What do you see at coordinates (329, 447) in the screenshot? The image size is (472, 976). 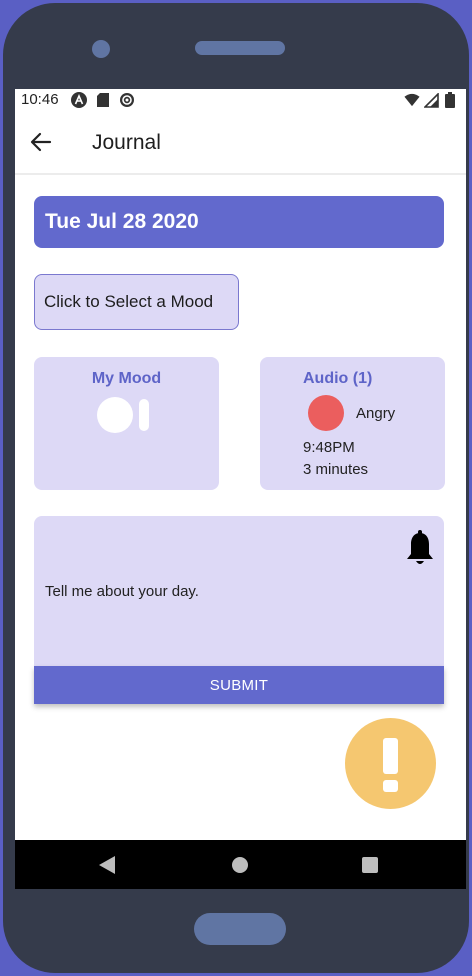 I see `audio-recorded-time: 9:48PM` at bounding box center [329, 447].